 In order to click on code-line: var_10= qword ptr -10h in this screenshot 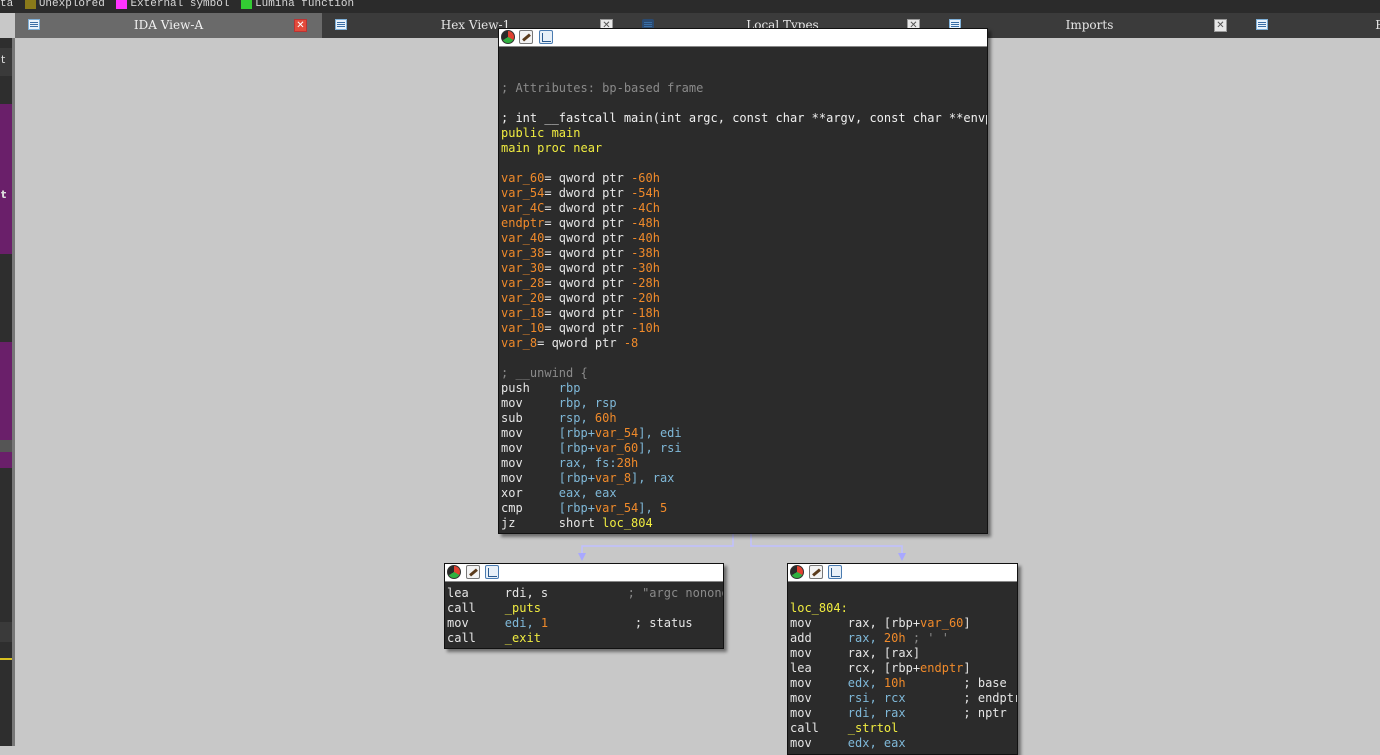, I will do `click(744, 328)`.